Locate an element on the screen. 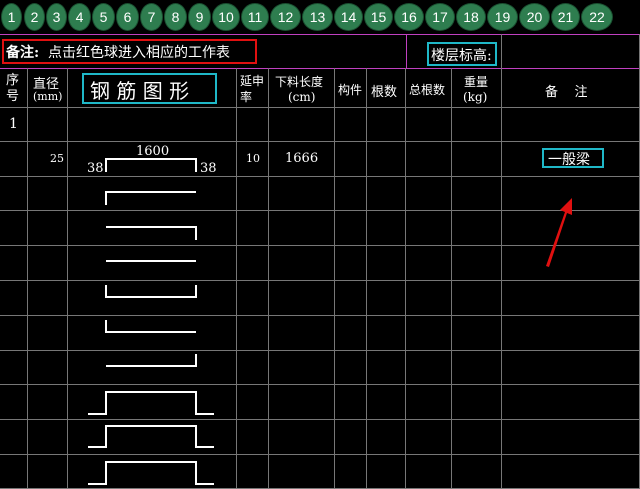 The height and width of the screenshot is (489, 640). note-text: 点击红色球进入相应的工作表 is located at coordinates (139, 53).